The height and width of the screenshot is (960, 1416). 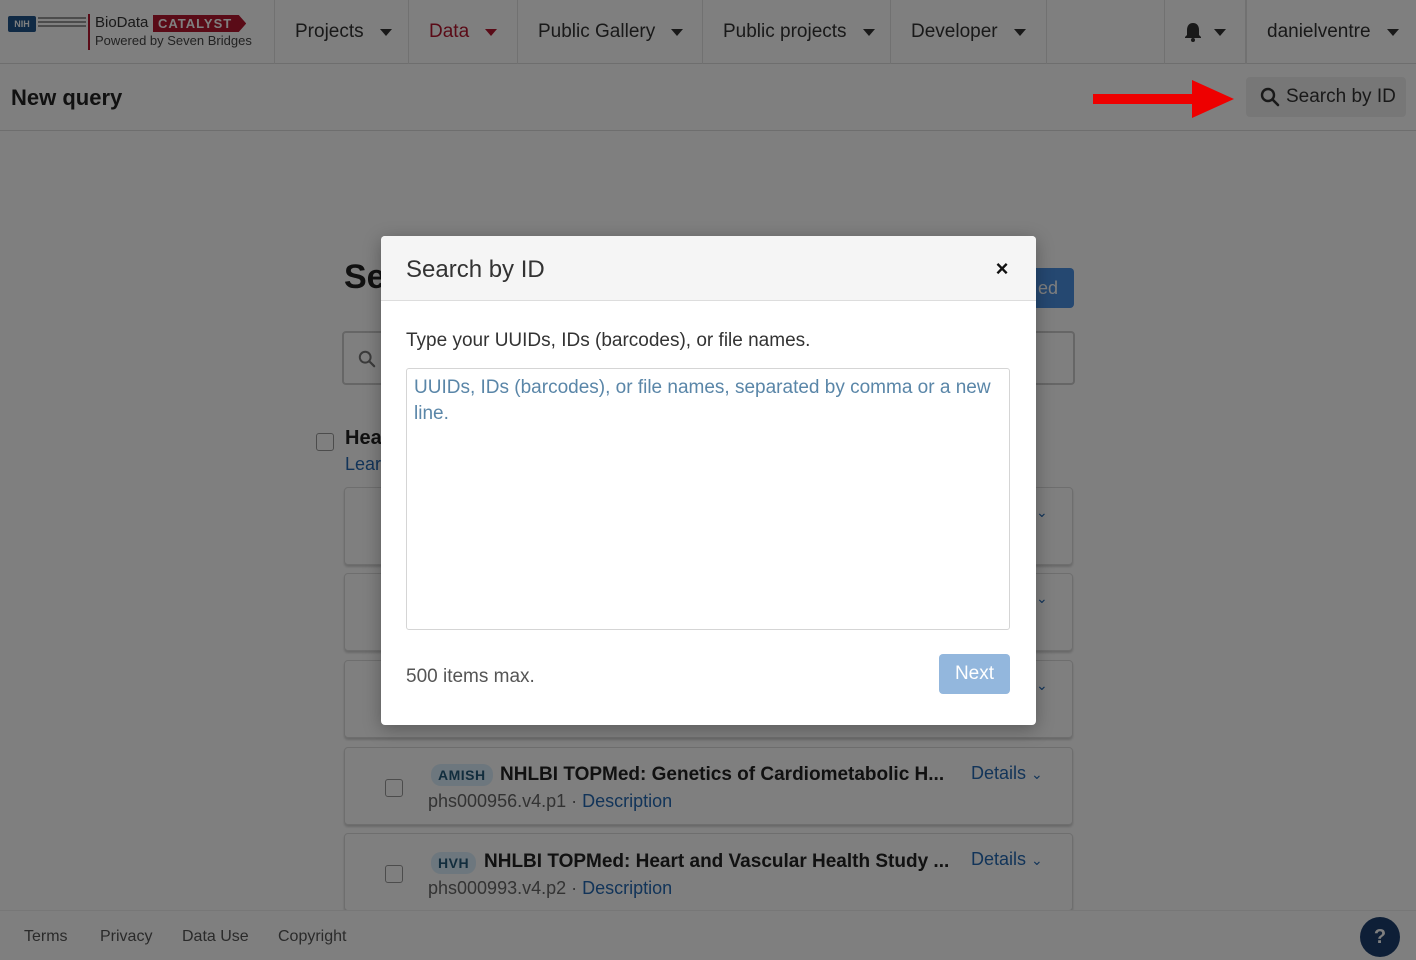 I want to click on next-button: Next, so click(x=974, y=674).